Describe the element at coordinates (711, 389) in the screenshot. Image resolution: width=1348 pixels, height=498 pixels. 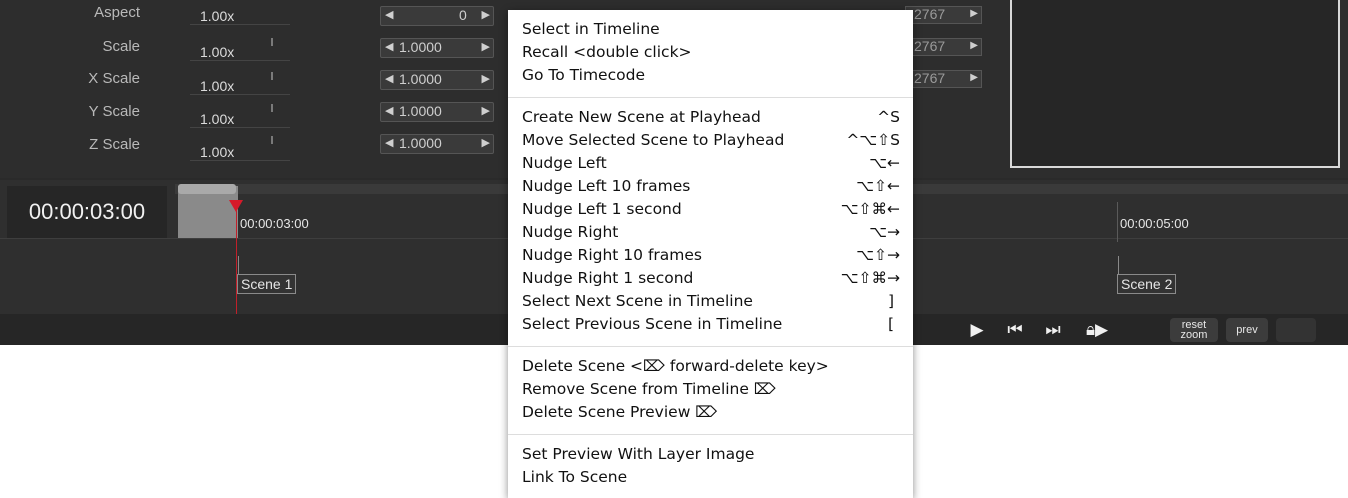
I see `menu-item-remove-scene-from-timeline: Remove Scene from Timeline ⌦` at that location.